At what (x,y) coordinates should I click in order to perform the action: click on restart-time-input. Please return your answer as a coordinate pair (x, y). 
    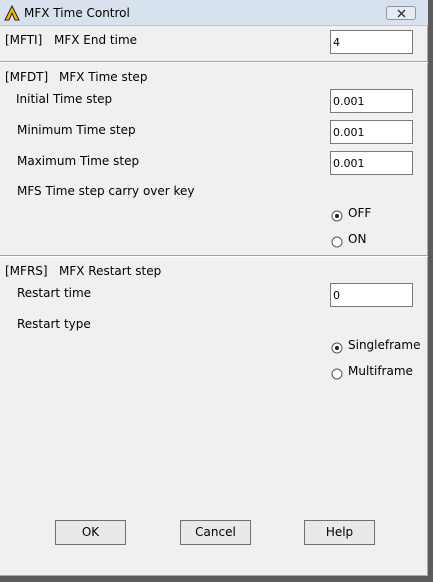
    Looking at the image, I should click on (371, 295).